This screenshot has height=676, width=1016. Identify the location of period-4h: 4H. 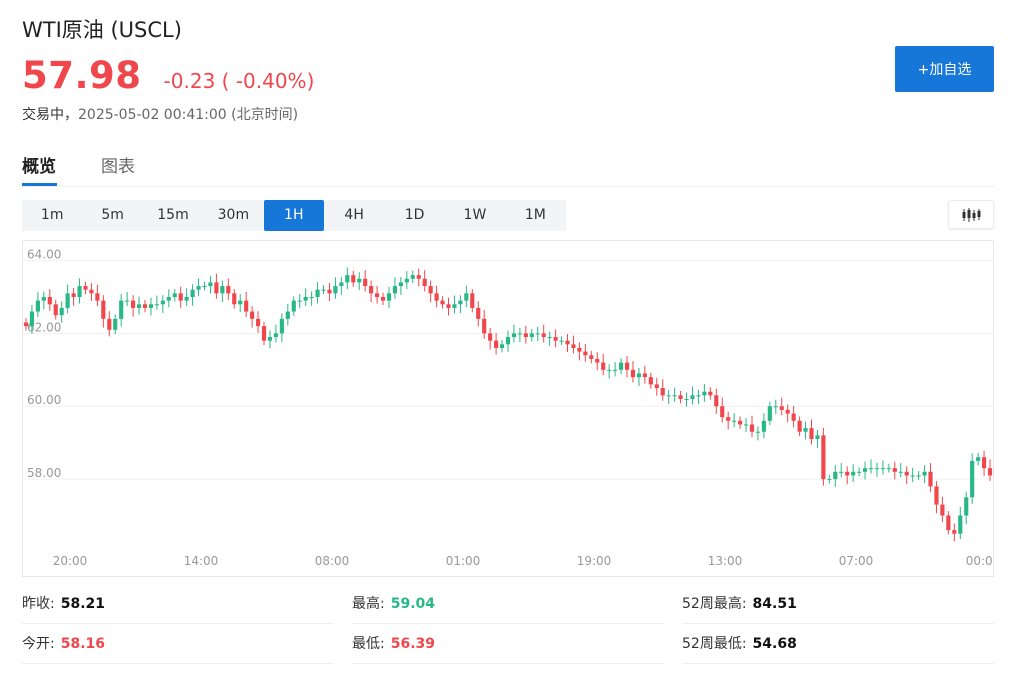
(354, 215).